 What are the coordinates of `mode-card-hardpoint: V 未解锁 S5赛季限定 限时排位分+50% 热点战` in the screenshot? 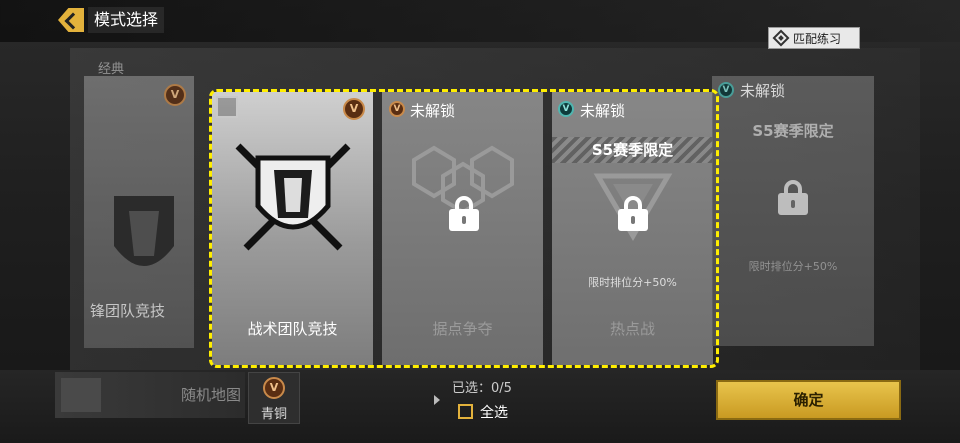 It's located at (632, 228).